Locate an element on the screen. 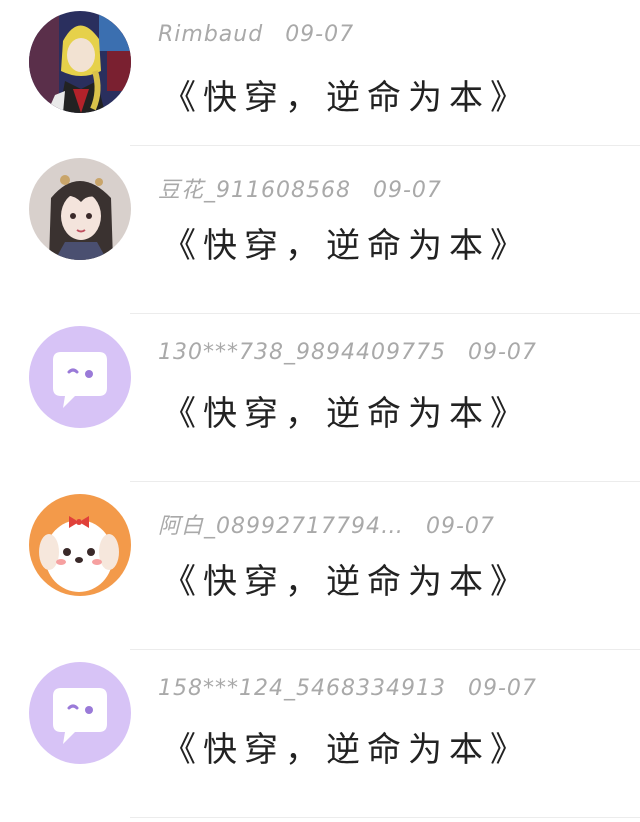 The width and height of the screenshot is (640, 822). anime-boy-avatar-icon is located at coordinates (80, 62).